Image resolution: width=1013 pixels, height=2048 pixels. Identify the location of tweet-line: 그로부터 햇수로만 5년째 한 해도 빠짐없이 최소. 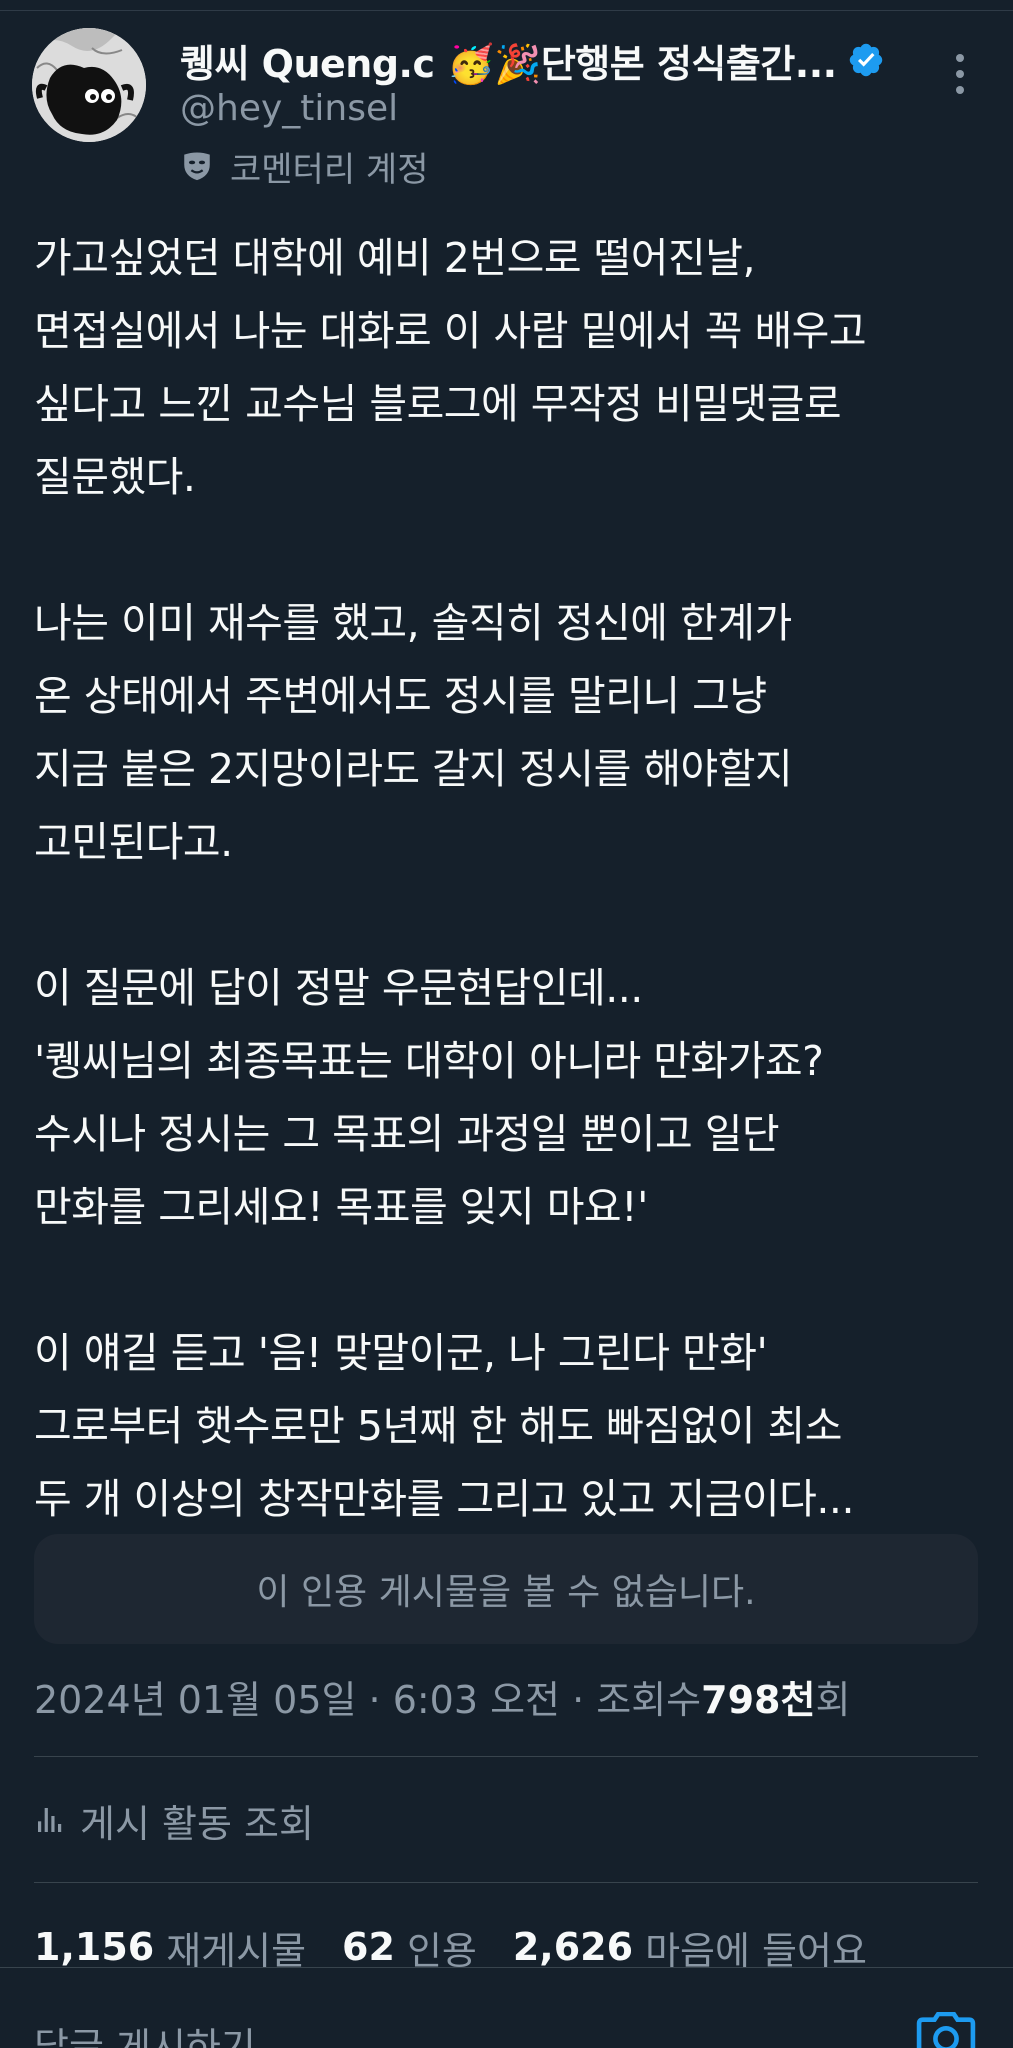
(438, 1426).